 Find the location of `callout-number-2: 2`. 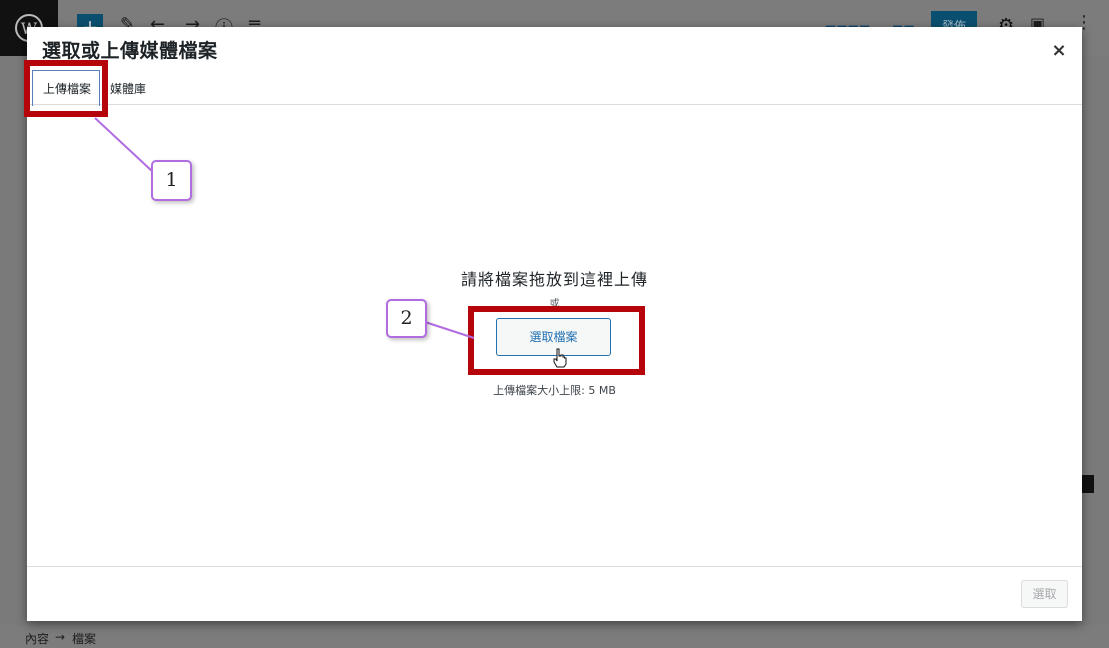

callout-number-2: 2 is located at coordinates (406, 318).